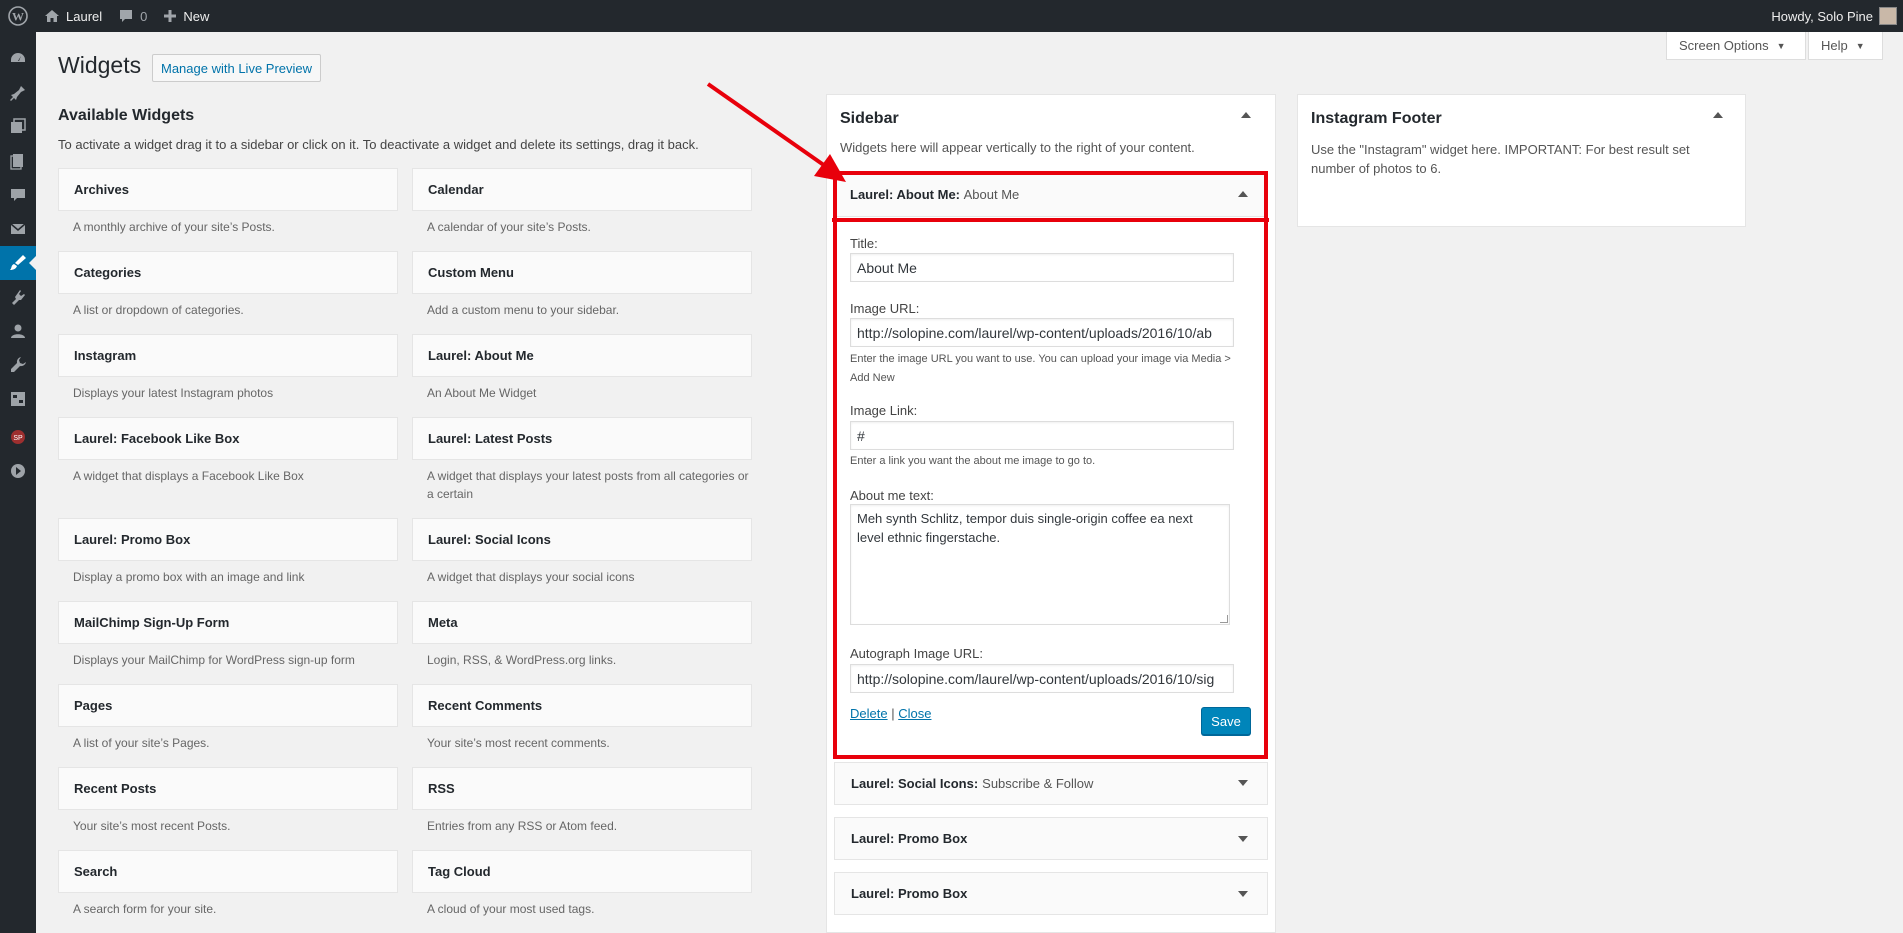  What do you see at coordinates (18, 195) in the screenshot?
I see `comments-menu-icon` at bounding box center [18, 195].